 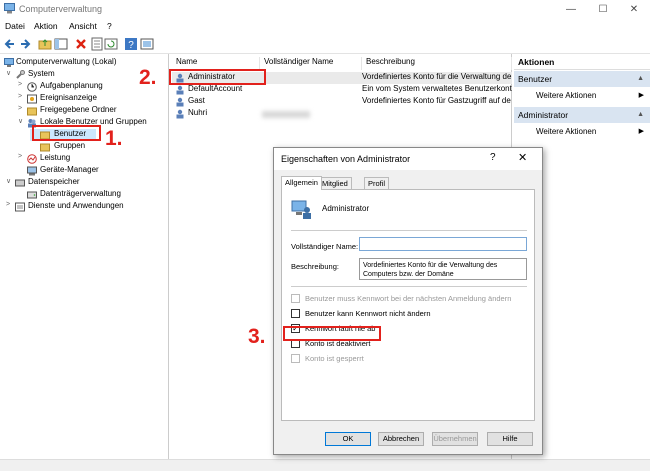 What do you see at coordinates (325, 9) in the screenshot?
I see `title-bar: Computerverwaltung — ☐ ✕` at bounding box center [325, 9].